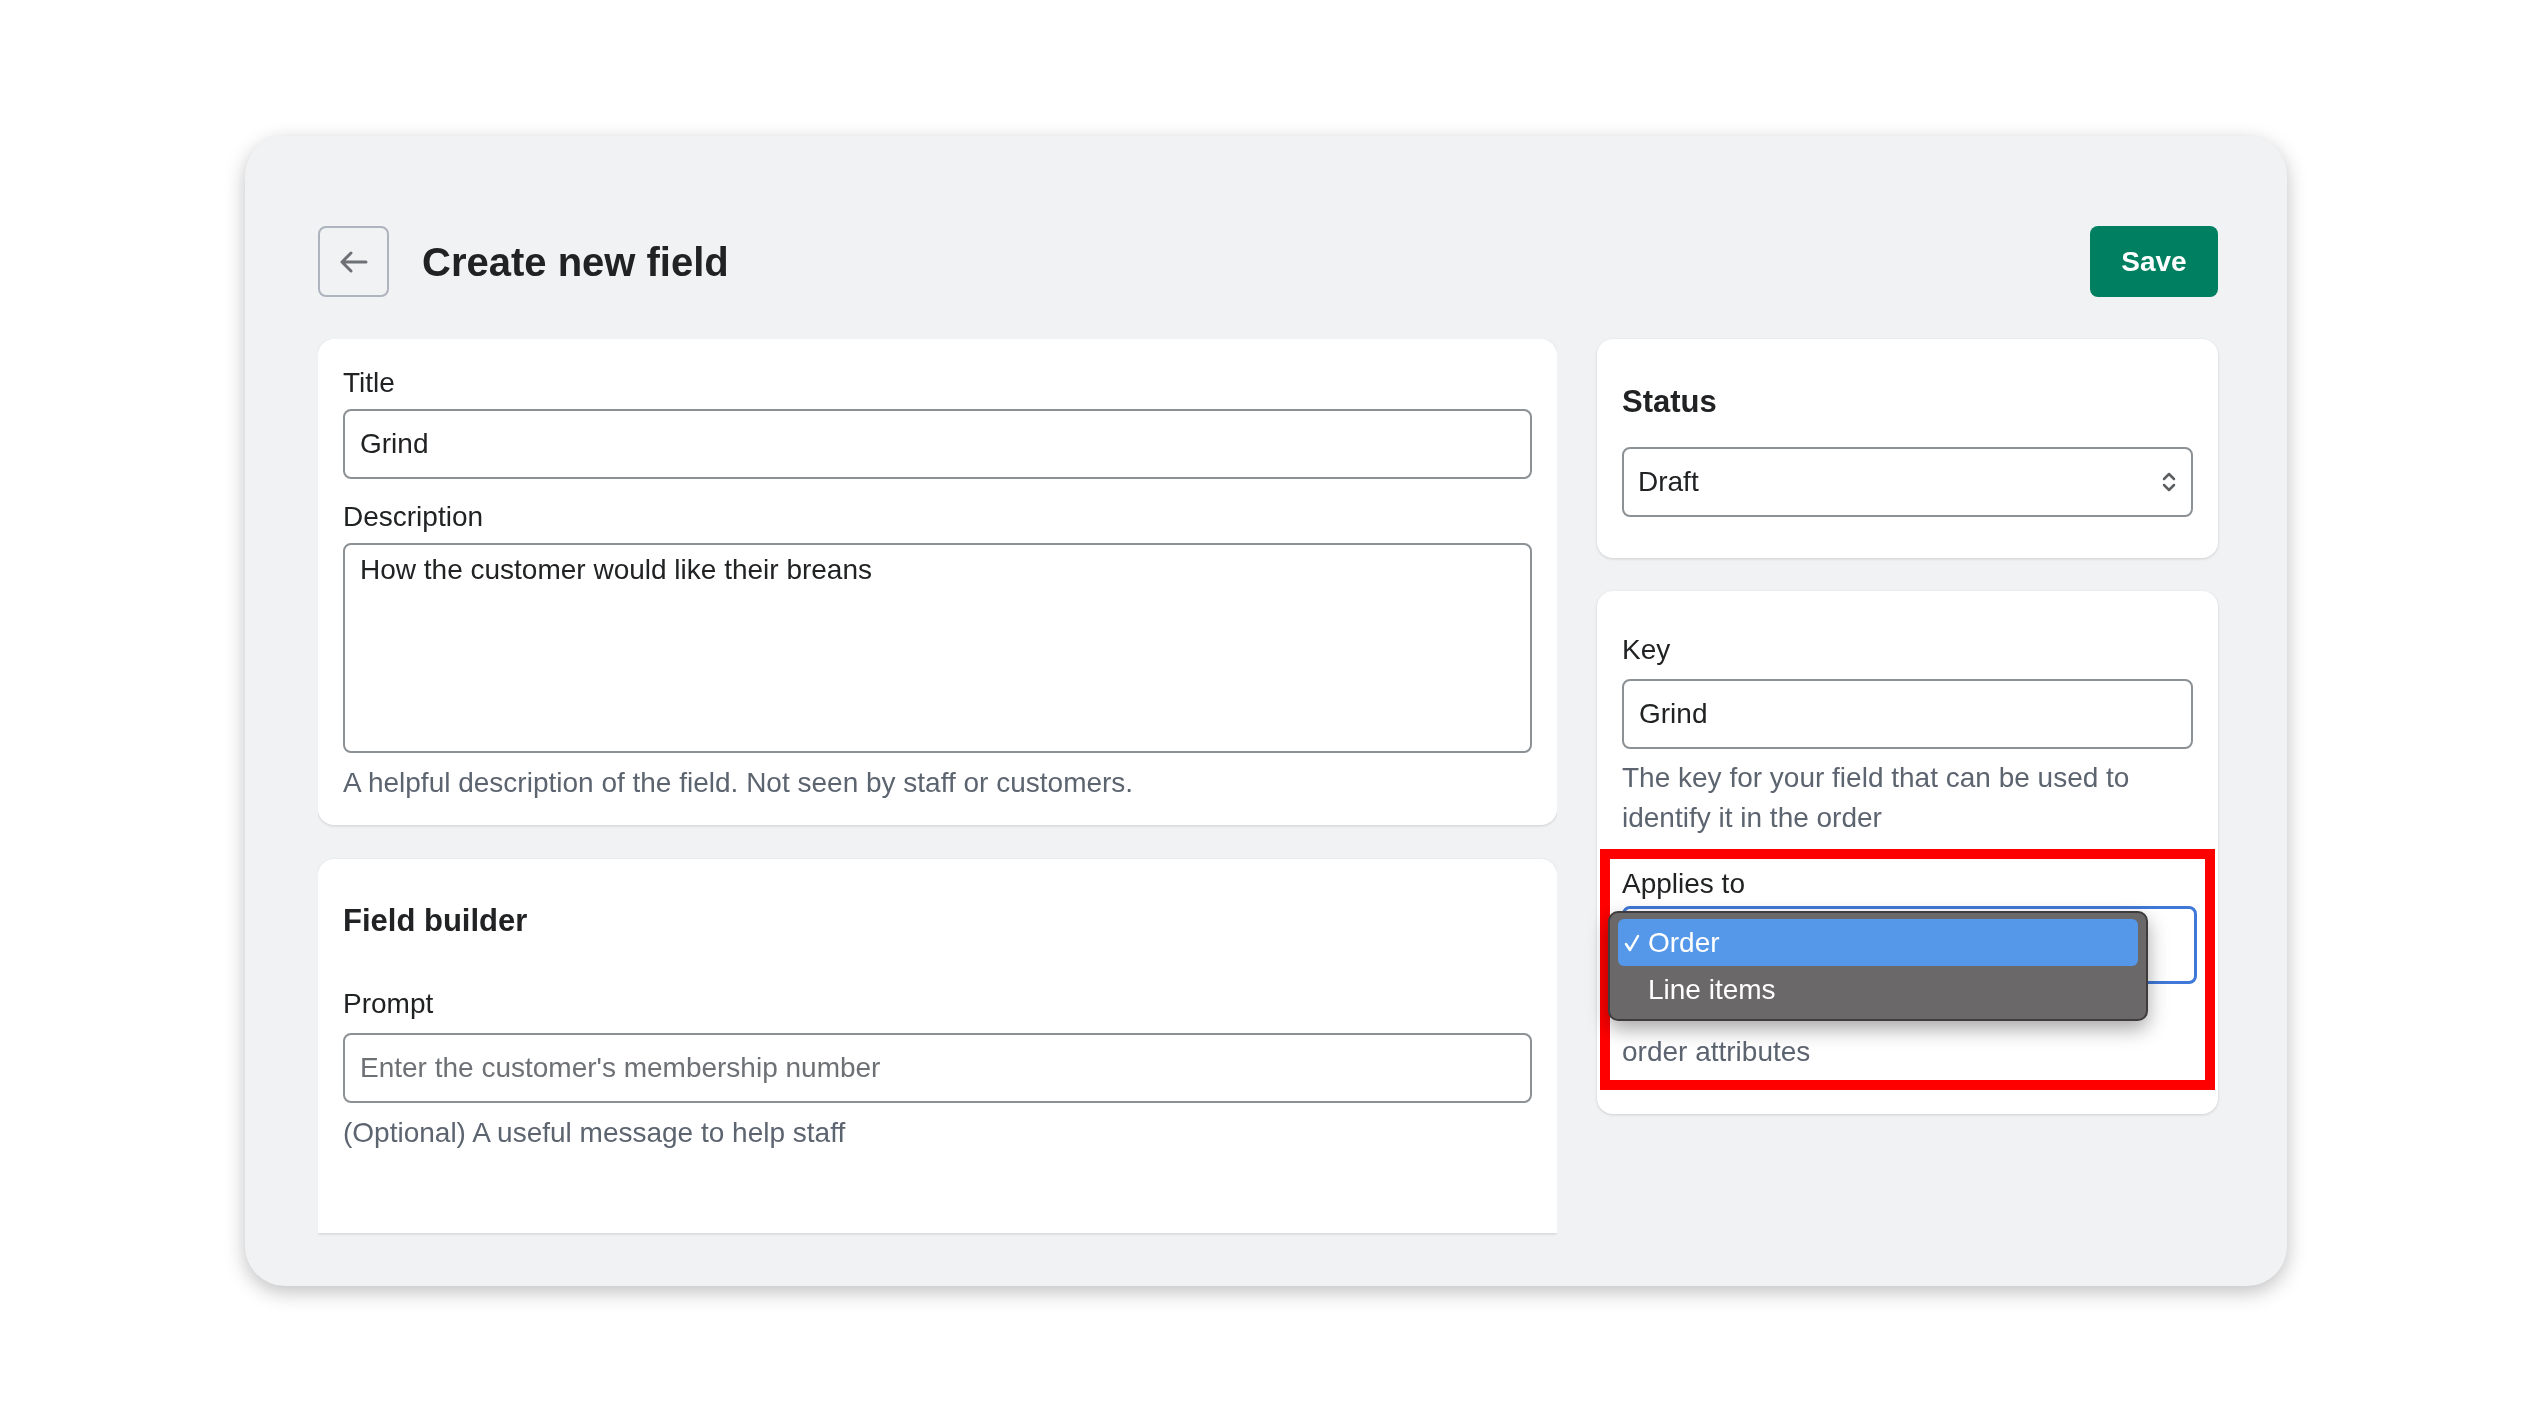 The height and width of the screenshot is (1422, 2532). What do you see at coordinates (1670, 402) in the screenshot?
I see `card-heading: Status` at bounding box center [1670, 402].